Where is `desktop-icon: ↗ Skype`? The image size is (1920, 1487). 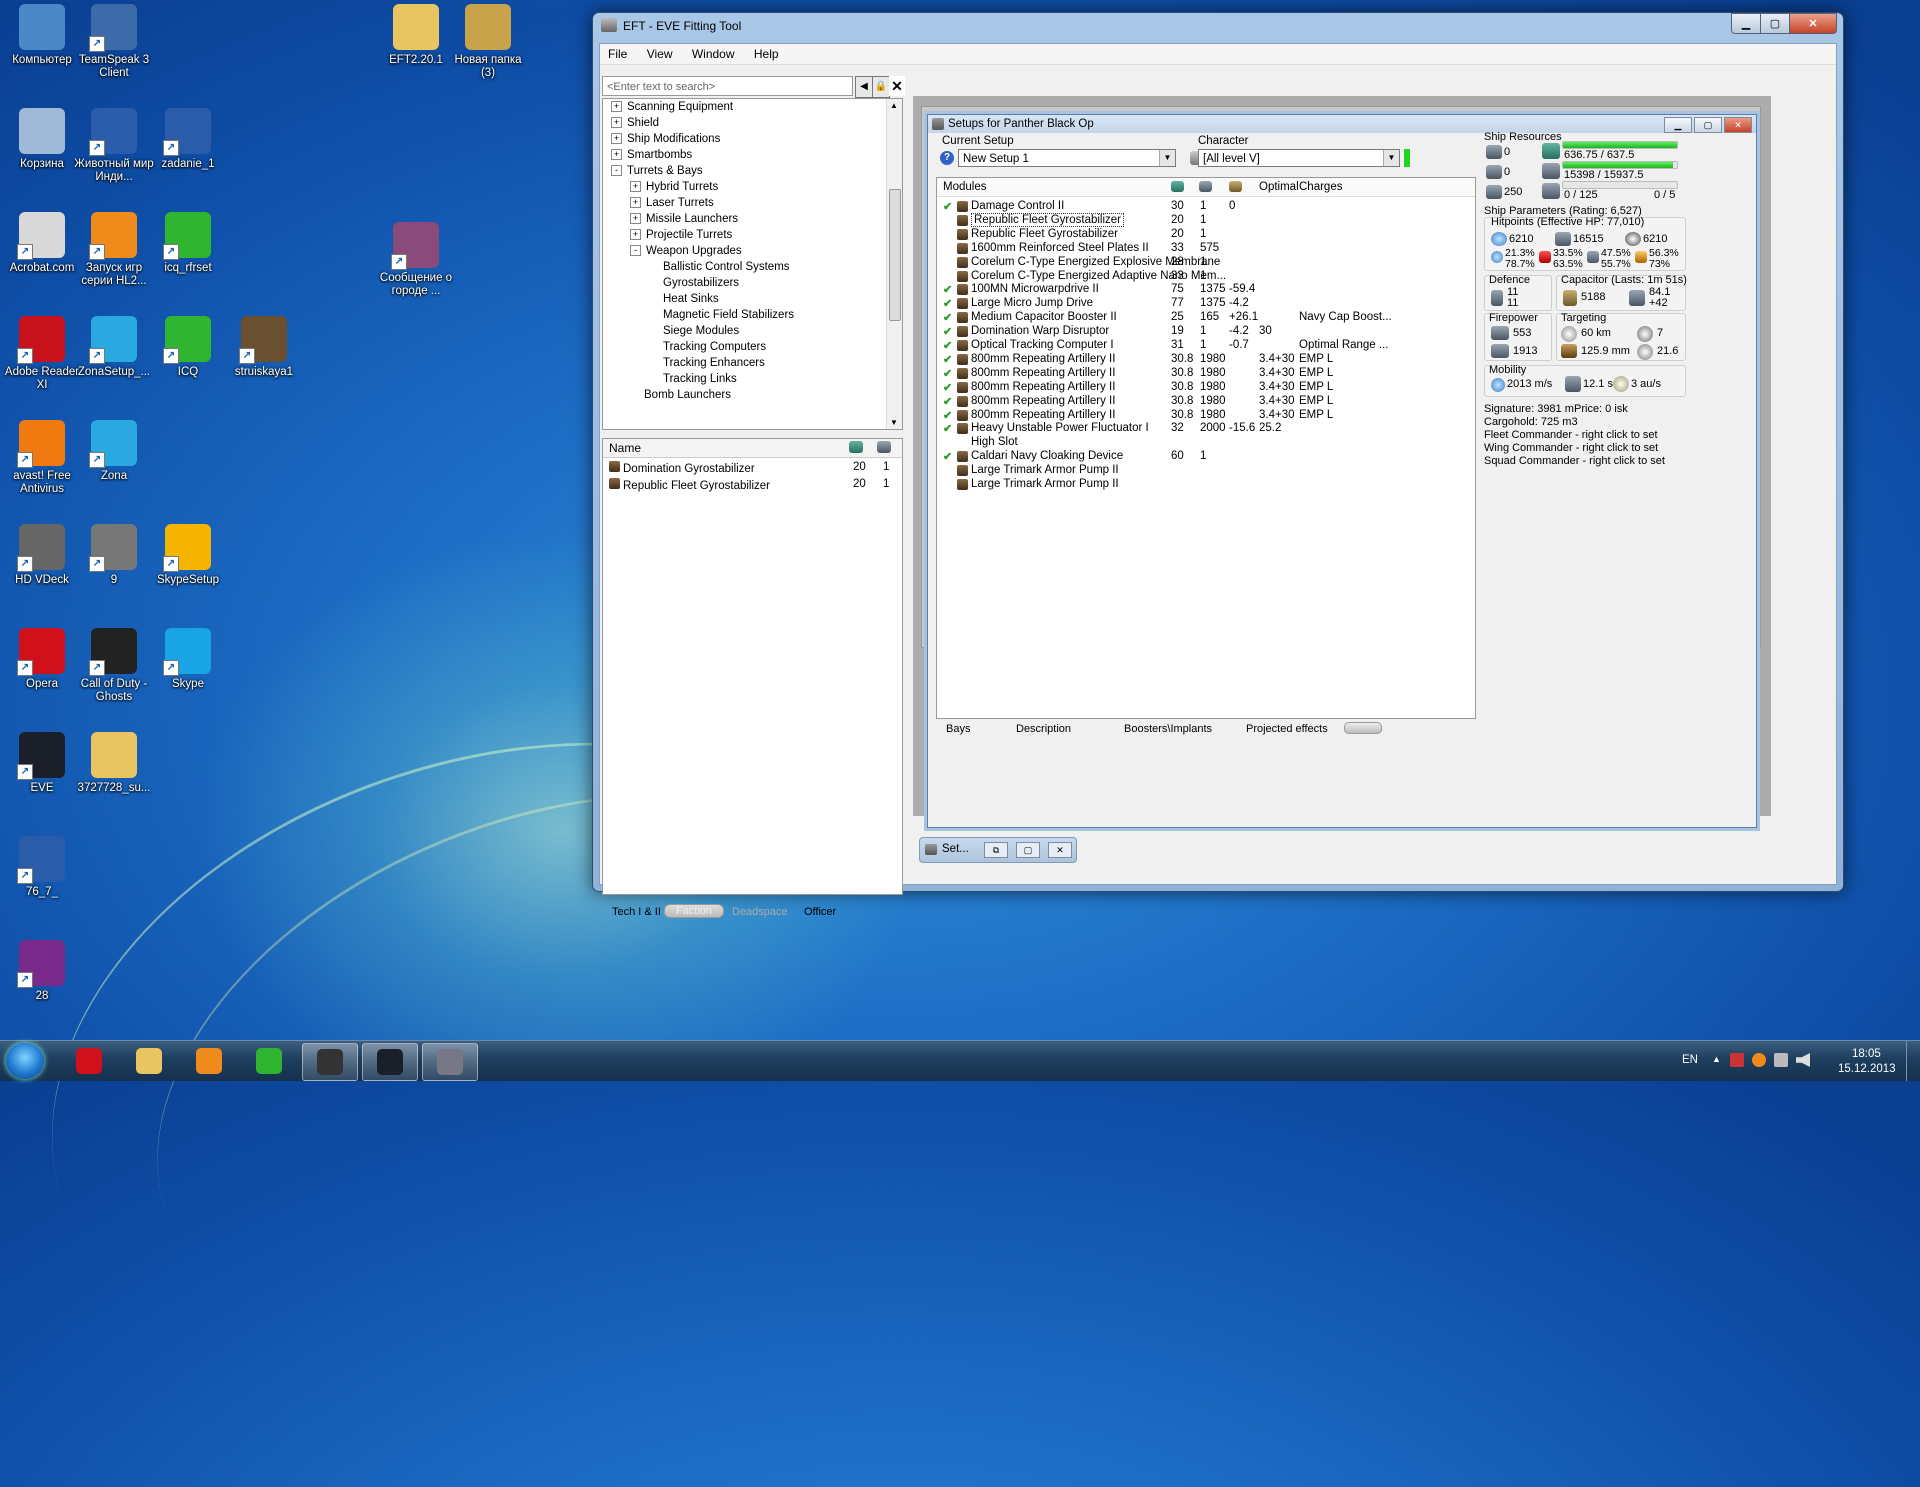 desktop-icon: ↗ Skype is located at coordinates (188, 659).